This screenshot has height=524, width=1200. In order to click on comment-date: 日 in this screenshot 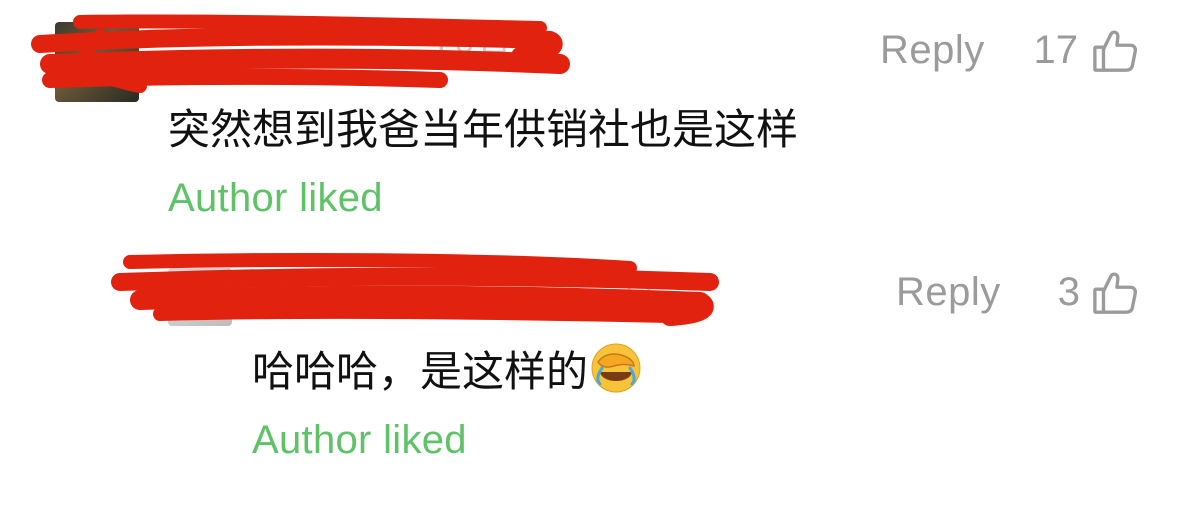, I will do `click(640, 294)`.